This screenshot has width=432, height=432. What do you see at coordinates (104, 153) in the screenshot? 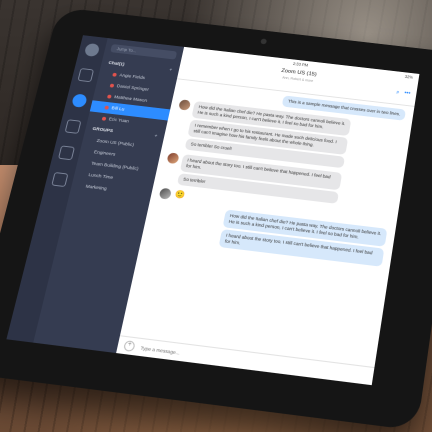
I see `sidebar-item-label: Engineers` at bounding box center [104, 153].